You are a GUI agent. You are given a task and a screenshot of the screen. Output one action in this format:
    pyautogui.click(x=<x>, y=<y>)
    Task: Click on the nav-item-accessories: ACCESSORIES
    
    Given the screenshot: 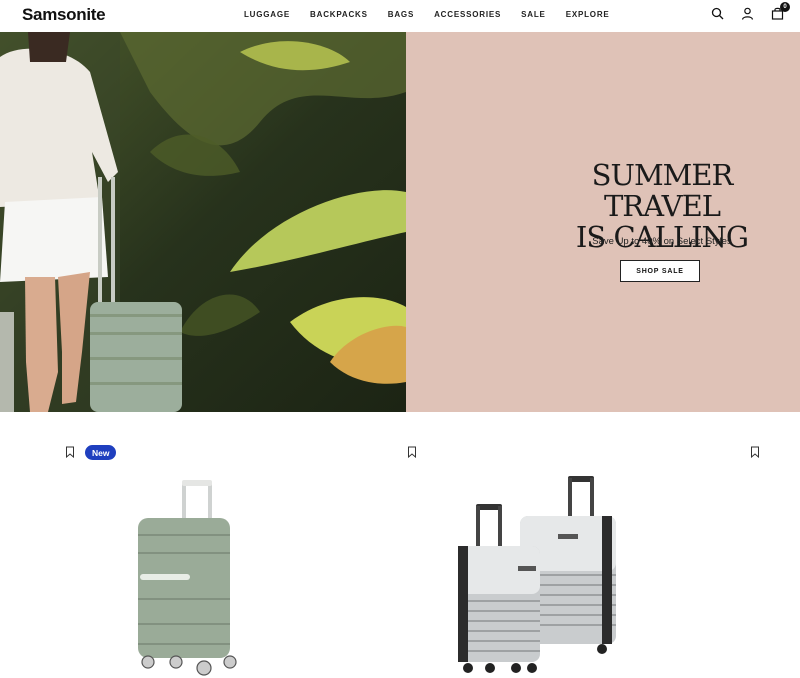 What is the action you would take?
    pyautogui.click(x=467, y=14)
    